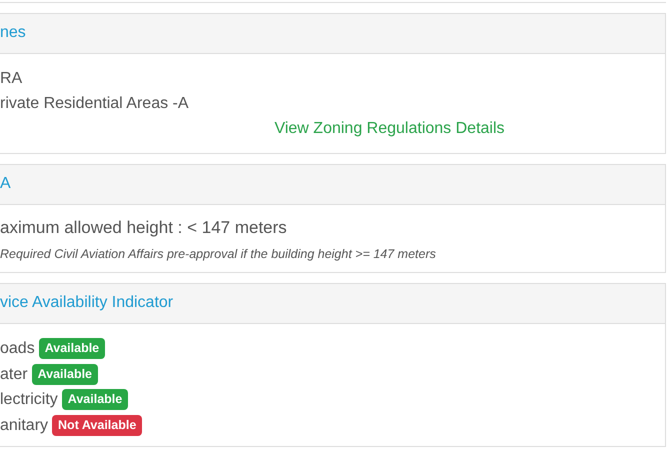 This screenshot has height=452, width=668. I want to click on panel-title: A, so click(6, 184).